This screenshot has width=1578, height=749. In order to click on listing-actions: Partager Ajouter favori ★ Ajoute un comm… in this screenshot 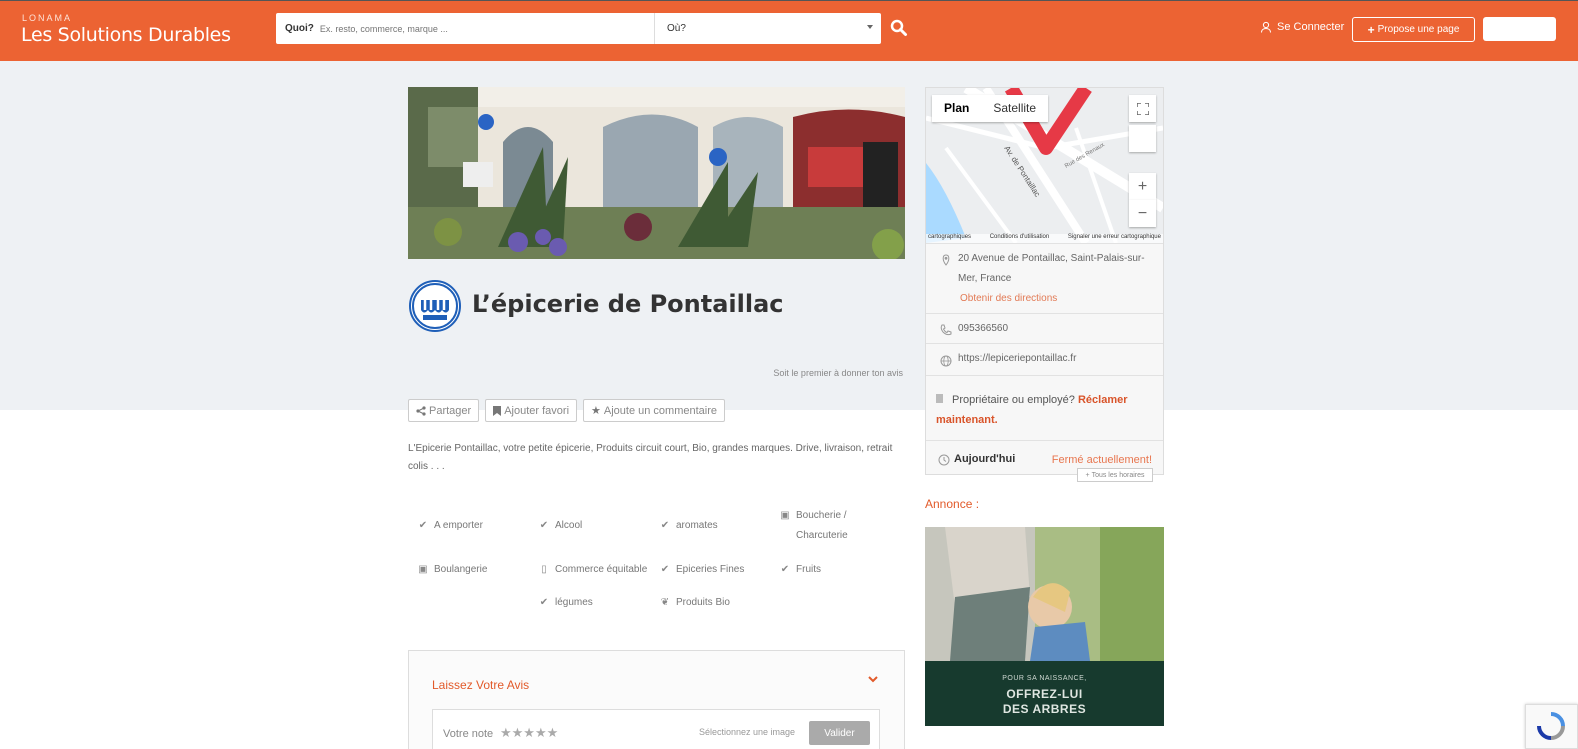, I will do `click(567, 410)`.